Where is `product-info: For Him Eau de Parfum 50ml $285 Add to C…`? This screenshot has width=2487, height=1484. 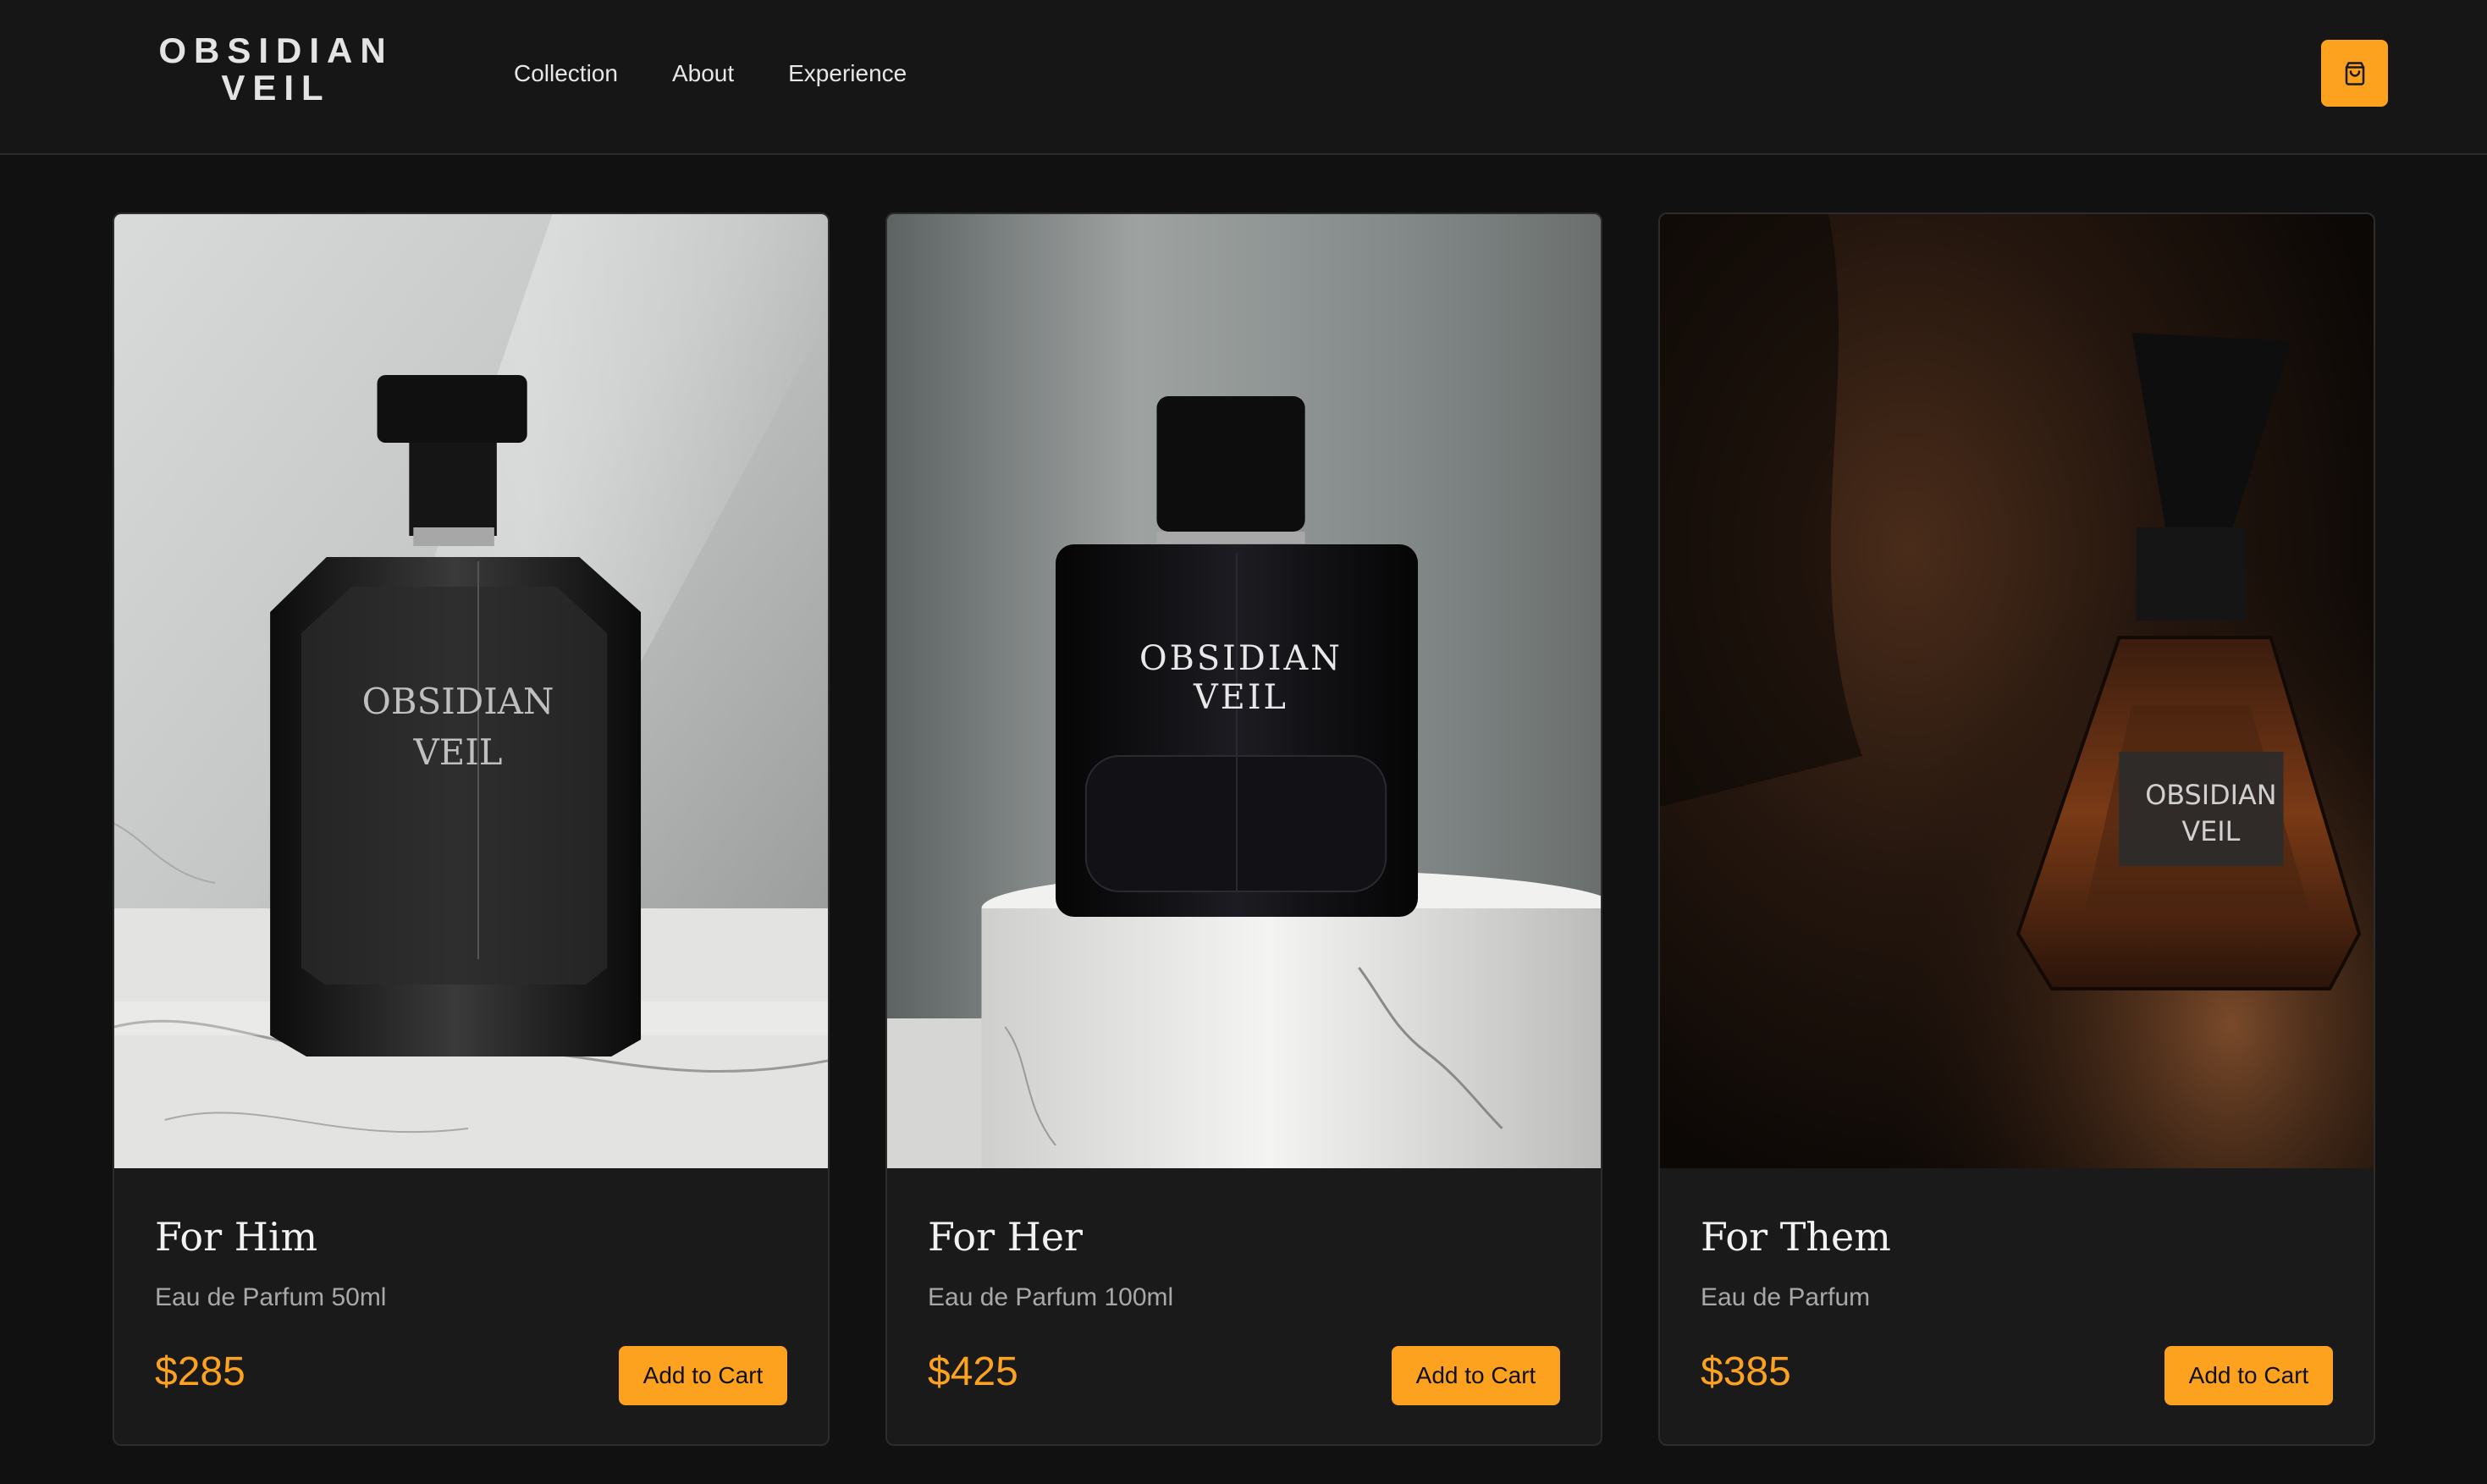
product-info: For Him Eau de Parfum 50ml $285 Add to C… is located at coordinates (471, 1306).